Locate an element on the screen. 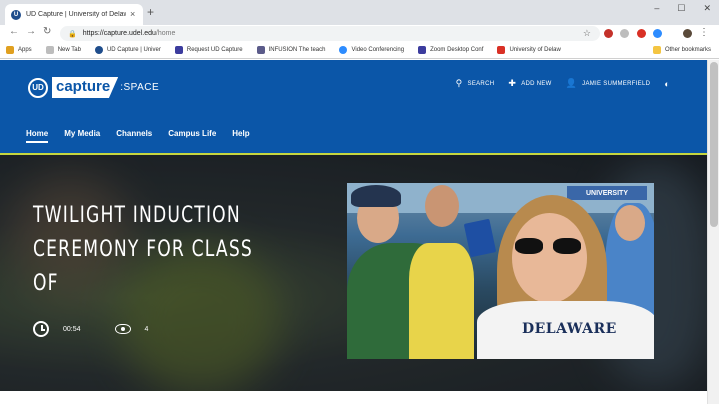  bookmark-star-icon: ☆ is located at coordinates (587, 33).